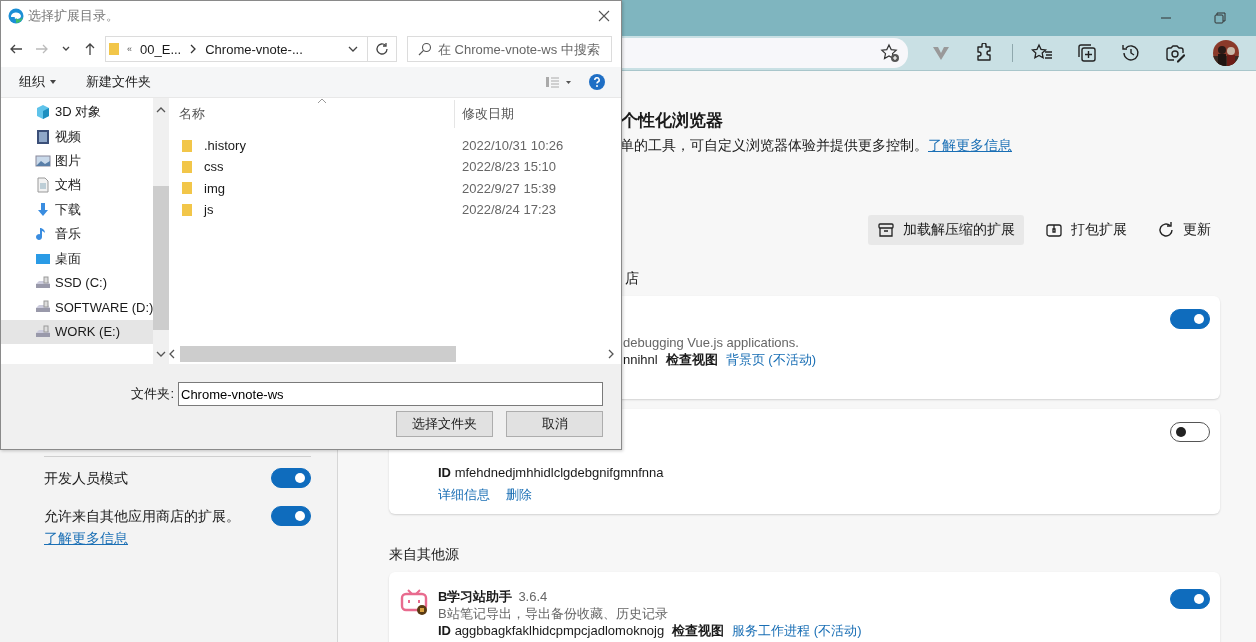 This screenshot has width=1256, height=642. Describe the element at coordinates (984, 53) in the screenshot. I see `puzzle-icon` at that location.